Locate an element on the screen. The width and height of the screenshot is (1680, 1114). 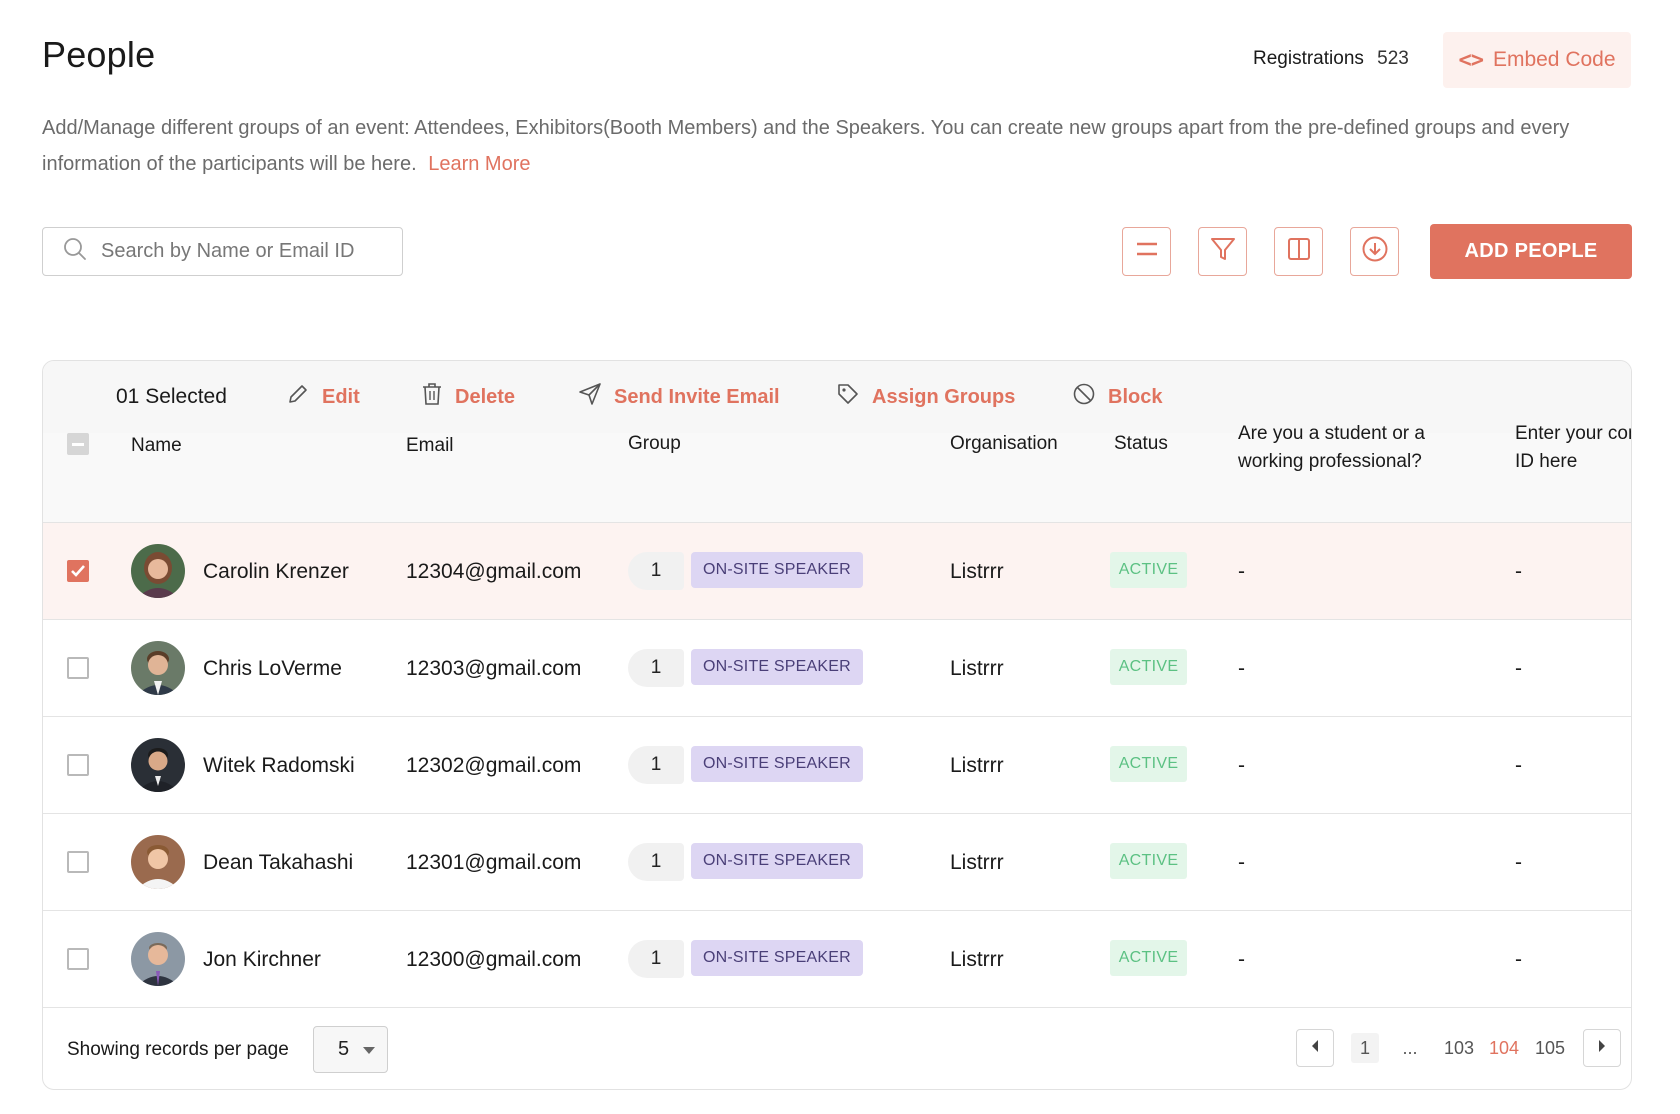
column-group: Group is located at coordinates (654, 444).